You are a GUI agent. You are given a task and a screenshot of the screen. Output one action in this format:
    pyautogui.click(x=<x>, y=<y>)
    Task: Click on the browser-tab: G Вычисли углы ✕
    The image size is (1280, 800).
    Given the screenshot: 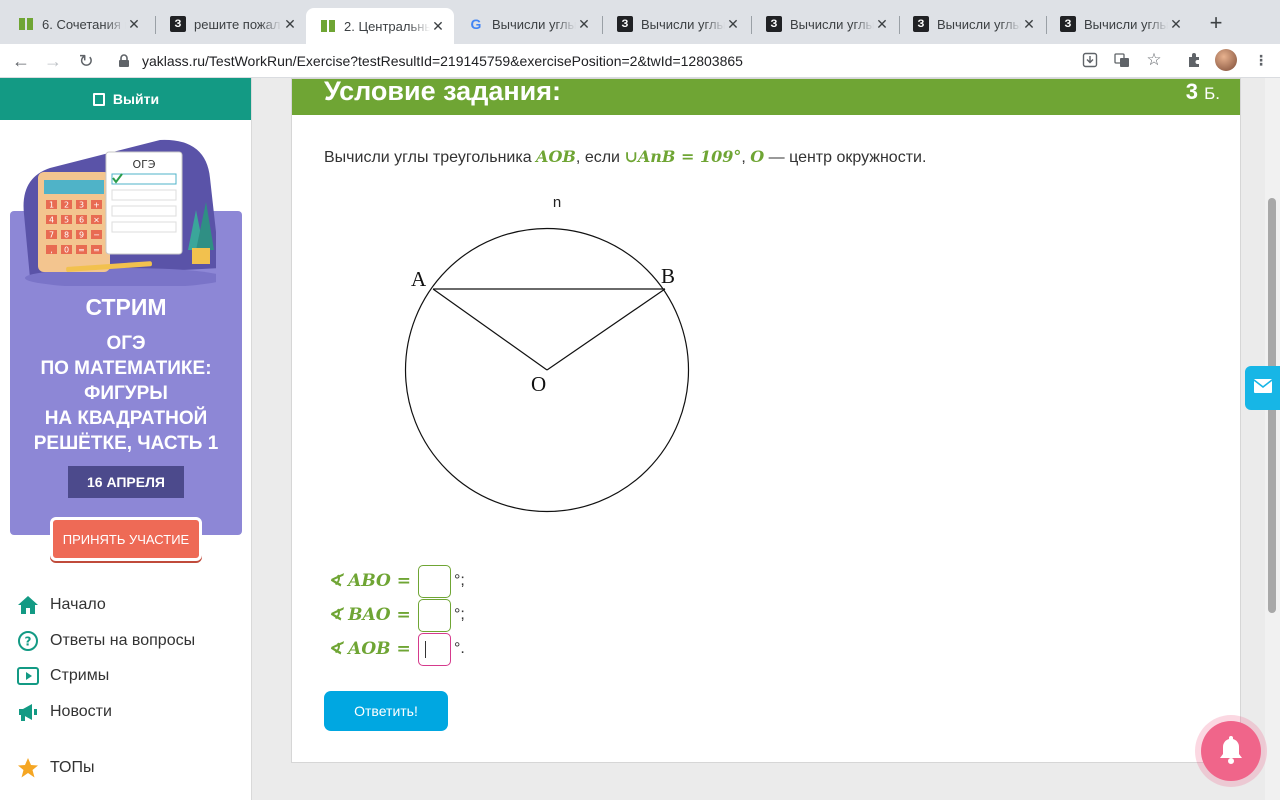 What is the action you would take?
    pyautogui.click(x=527, y=24)
    